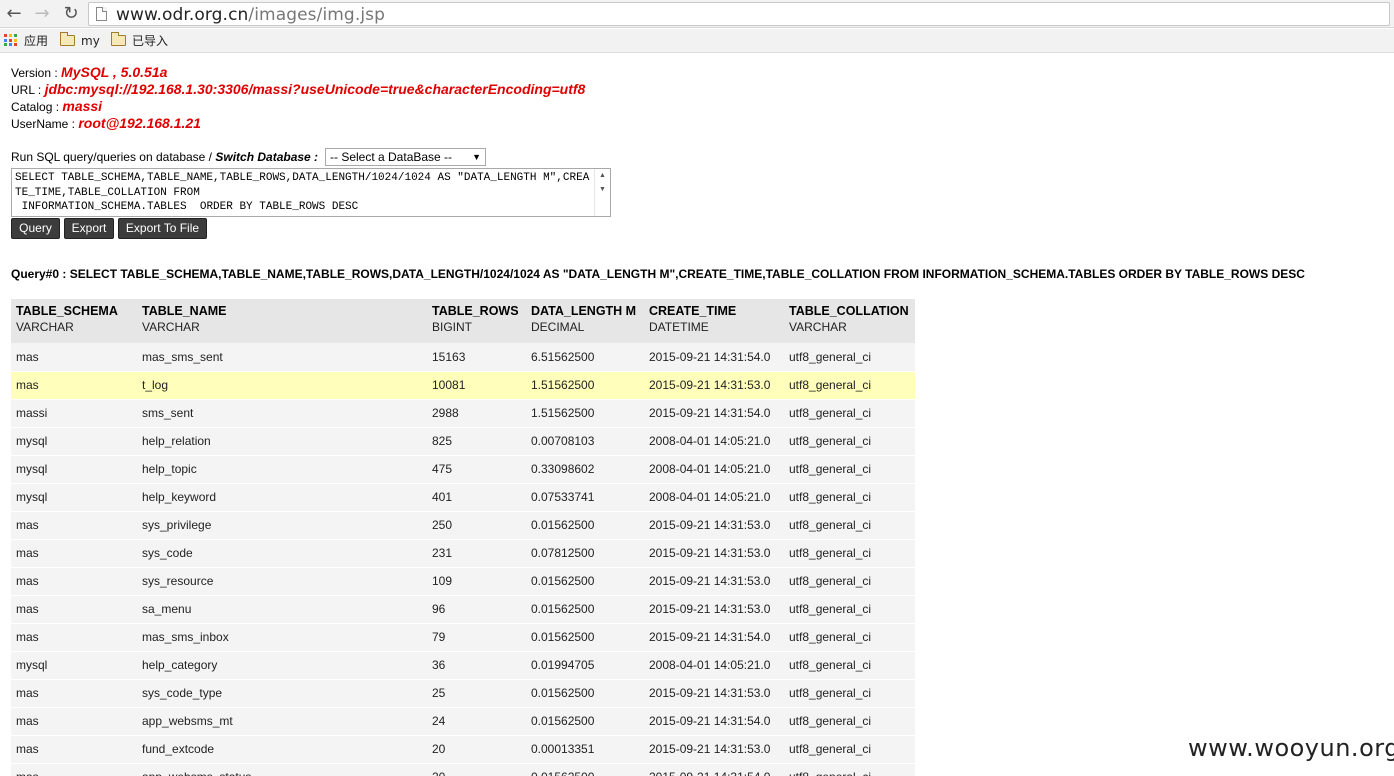 The image size is (1394, 776). Describe the element at coordinates (282, 357) in the screenshot. I see `table-cell: mas_sms_sent` at that location.